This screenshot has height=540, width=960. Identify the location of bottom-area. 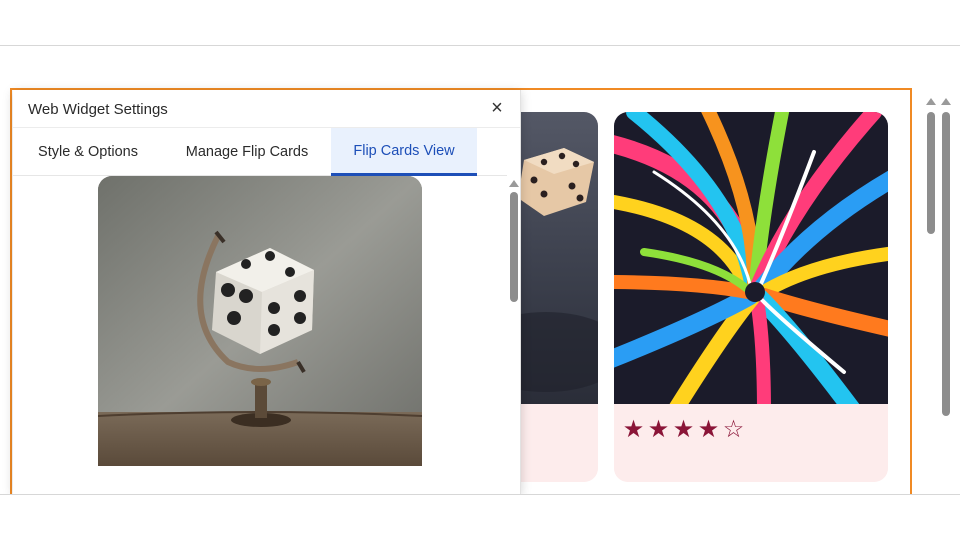
(480, 517).